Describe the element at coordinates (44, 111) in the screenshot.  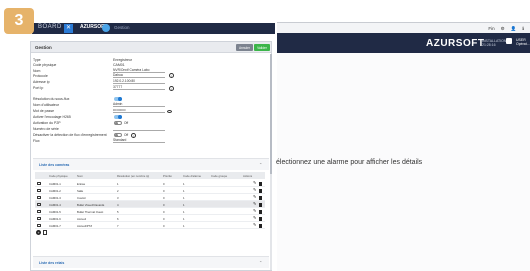
I see `field-label-password: Mot de passe` at that location.